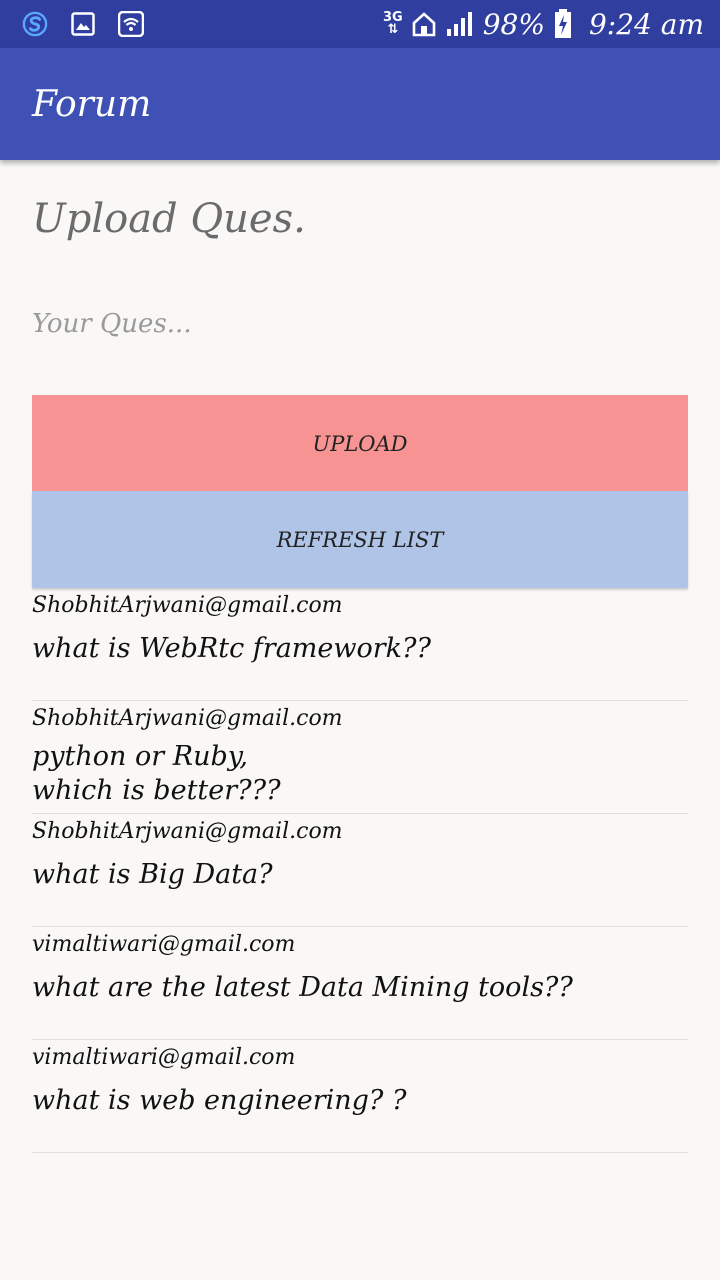  Describe the element at coordinates (360, 539) in the screenshot. I see `refresh-list-button: REFRESH LIST` at that location.